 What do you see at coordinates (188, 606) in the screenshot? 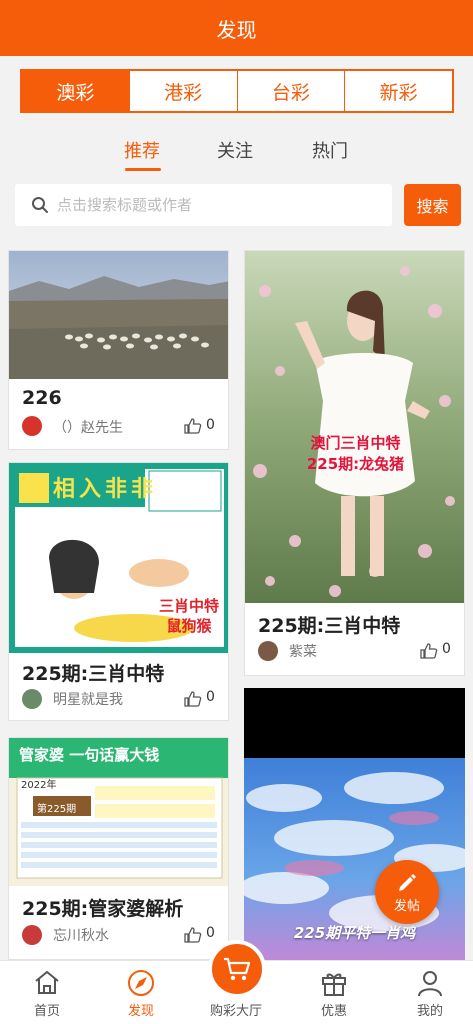
I see `overlay-line: 三肖中特` at bounding box center [188, 606].